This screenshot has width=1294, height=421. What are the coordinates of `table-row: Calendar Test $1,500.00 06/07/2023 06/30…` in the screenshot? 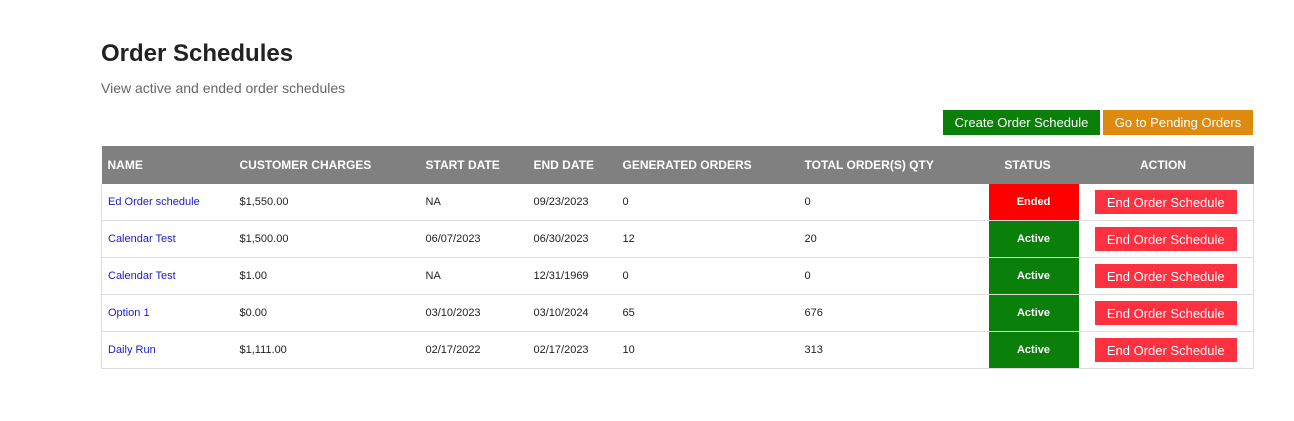 It's located at (677, 239).